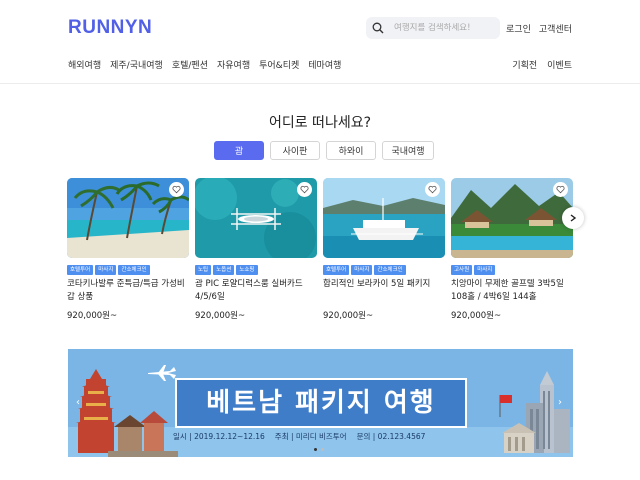 This screenshot has height=480, width=640. What do you see at coordinates (320, 123) in the screenshot?
I see `section-title: 어디로 떠나세요?` at bounding box center [320, 123].